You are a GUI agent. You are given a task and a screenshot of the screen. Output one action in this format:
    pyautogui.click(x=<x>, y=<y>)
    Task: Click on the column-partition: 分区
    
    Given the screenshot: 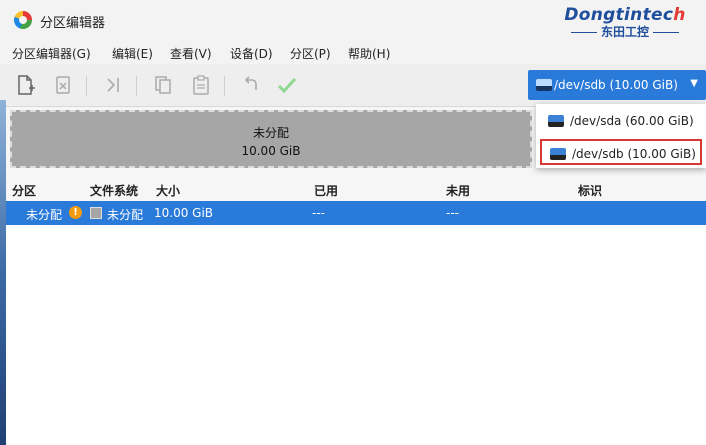 What is the action you would take?
    pyautogui.click(x=24, y=190)
    